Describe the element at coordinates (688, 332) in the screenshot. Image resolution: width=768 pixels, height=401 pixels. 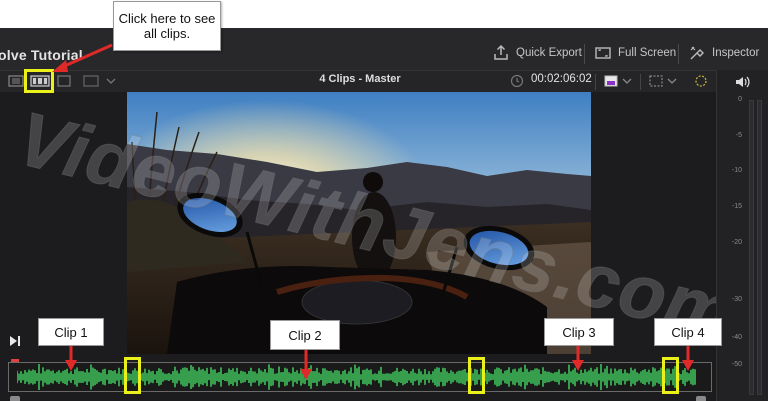
I see `clip-4-label: Clip 4` at that location.